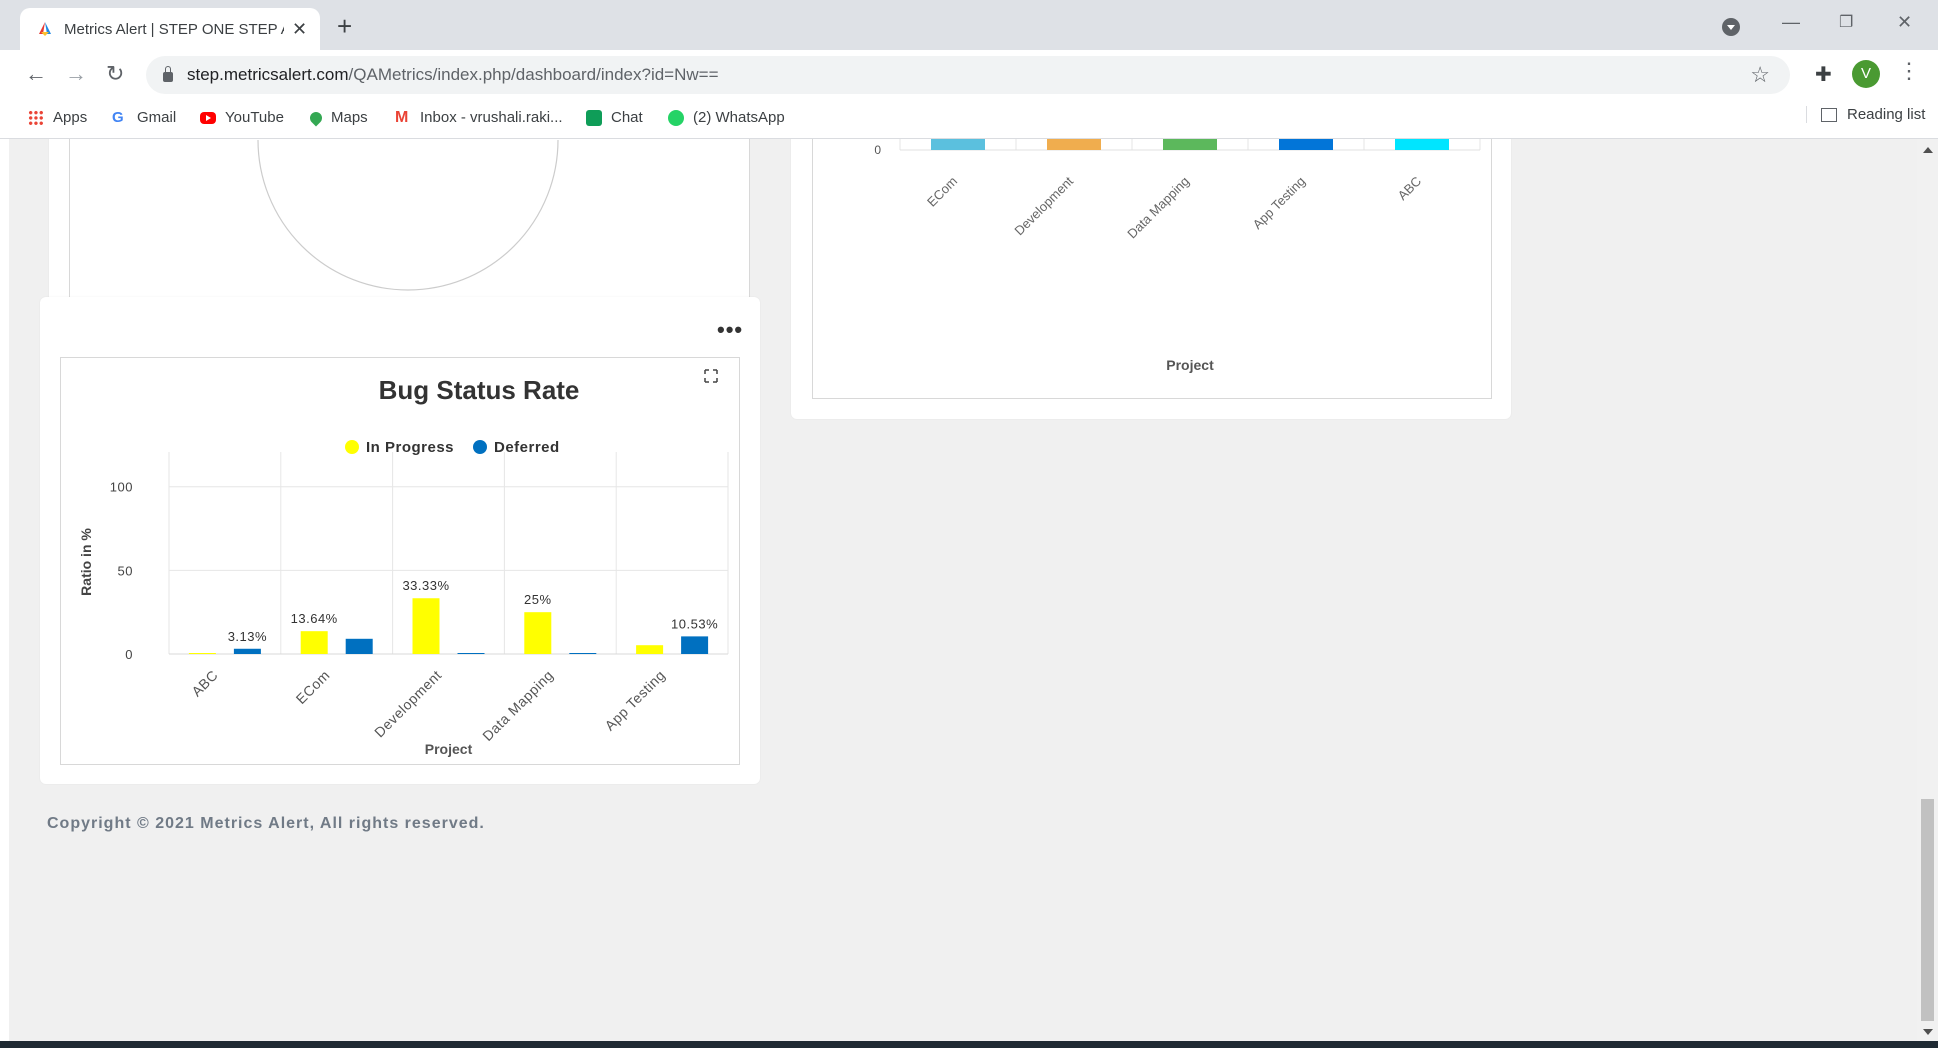 The width and height of the screenshot is (1938, 1048). I want to click on browser-tab: Metrics Alert | STEP ONE STEP AH ✕, so click(170, 29).